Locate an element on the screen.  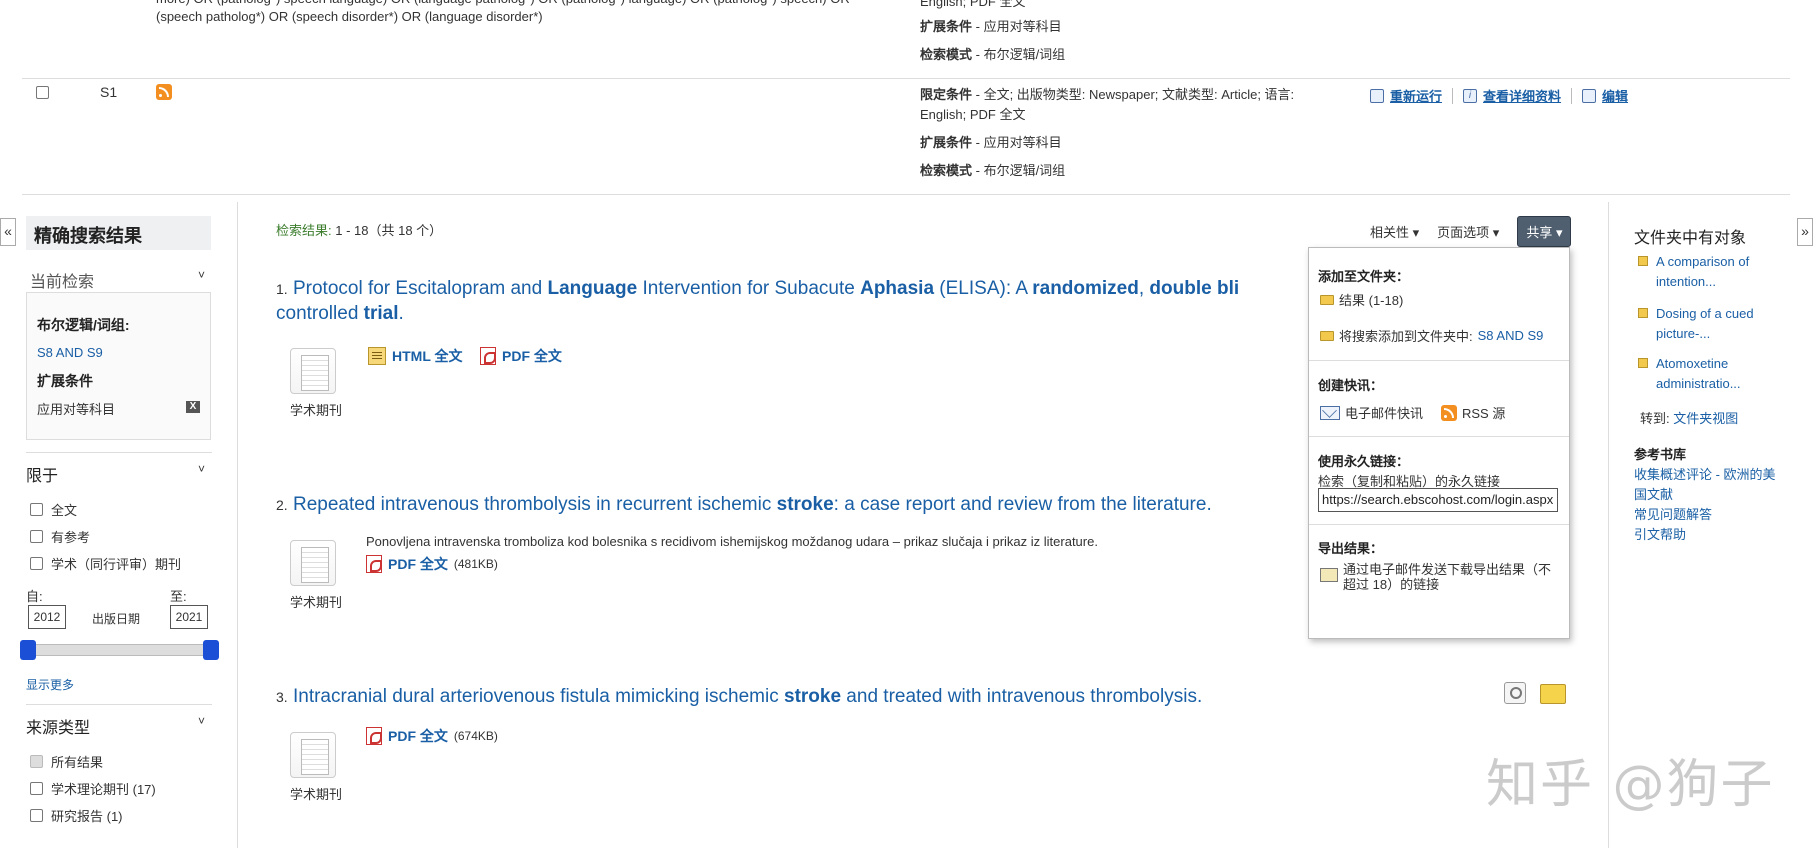
s1-mode: 检索模式 - 布尔逻辑/词组 is located at coordinates (993, 170).